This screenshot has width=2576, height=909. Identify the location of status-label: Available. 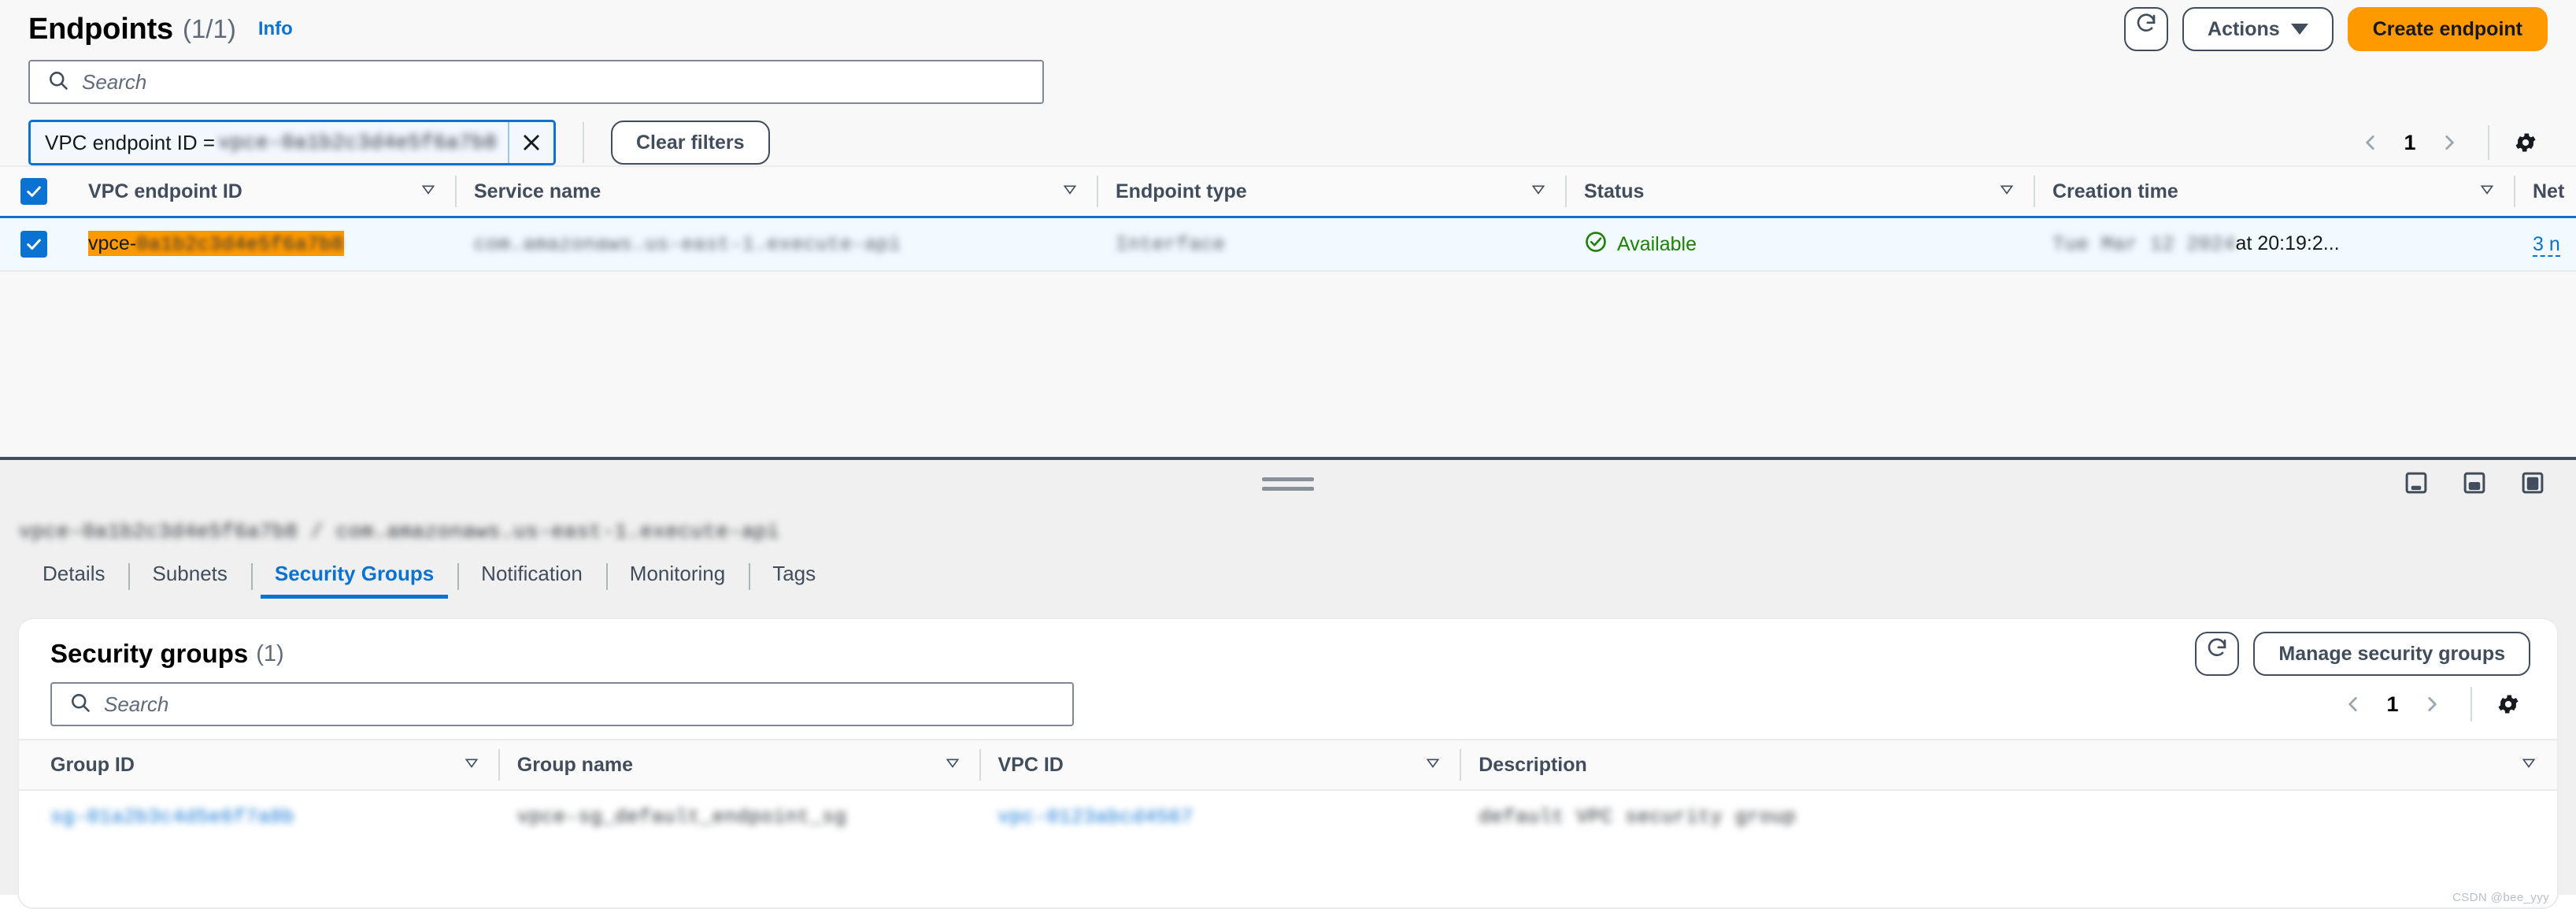
(1657, 243).